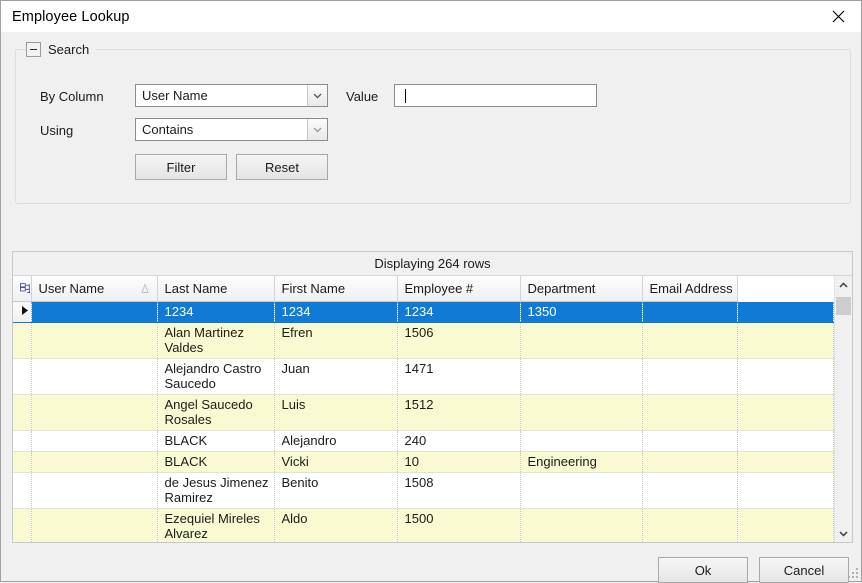 Image resolution: width=862 pixels, height=583 pixels. I want to click on scroll-up-button, so click(843, 284).